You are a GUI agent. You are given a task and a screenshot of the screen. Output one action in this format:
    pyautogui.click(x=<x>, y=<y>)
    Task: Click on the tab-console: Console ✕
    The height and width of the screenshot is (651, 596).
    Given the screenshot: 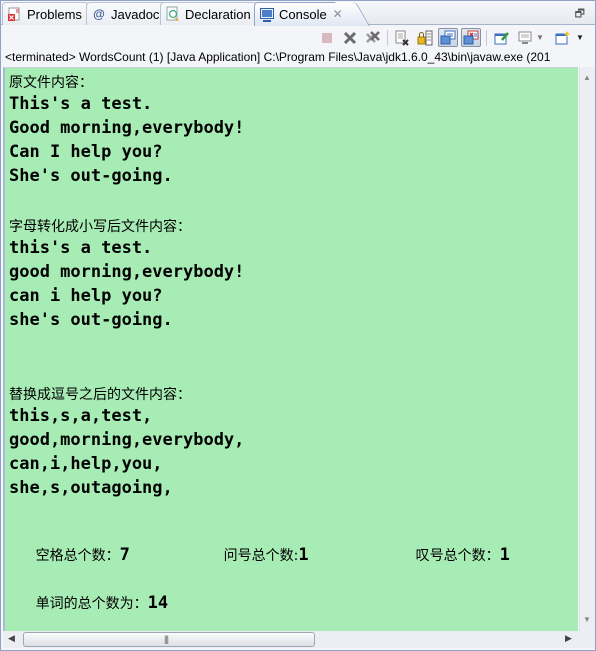 What is the action you would take?
    pyautogui.click(x=302, y=14)
    